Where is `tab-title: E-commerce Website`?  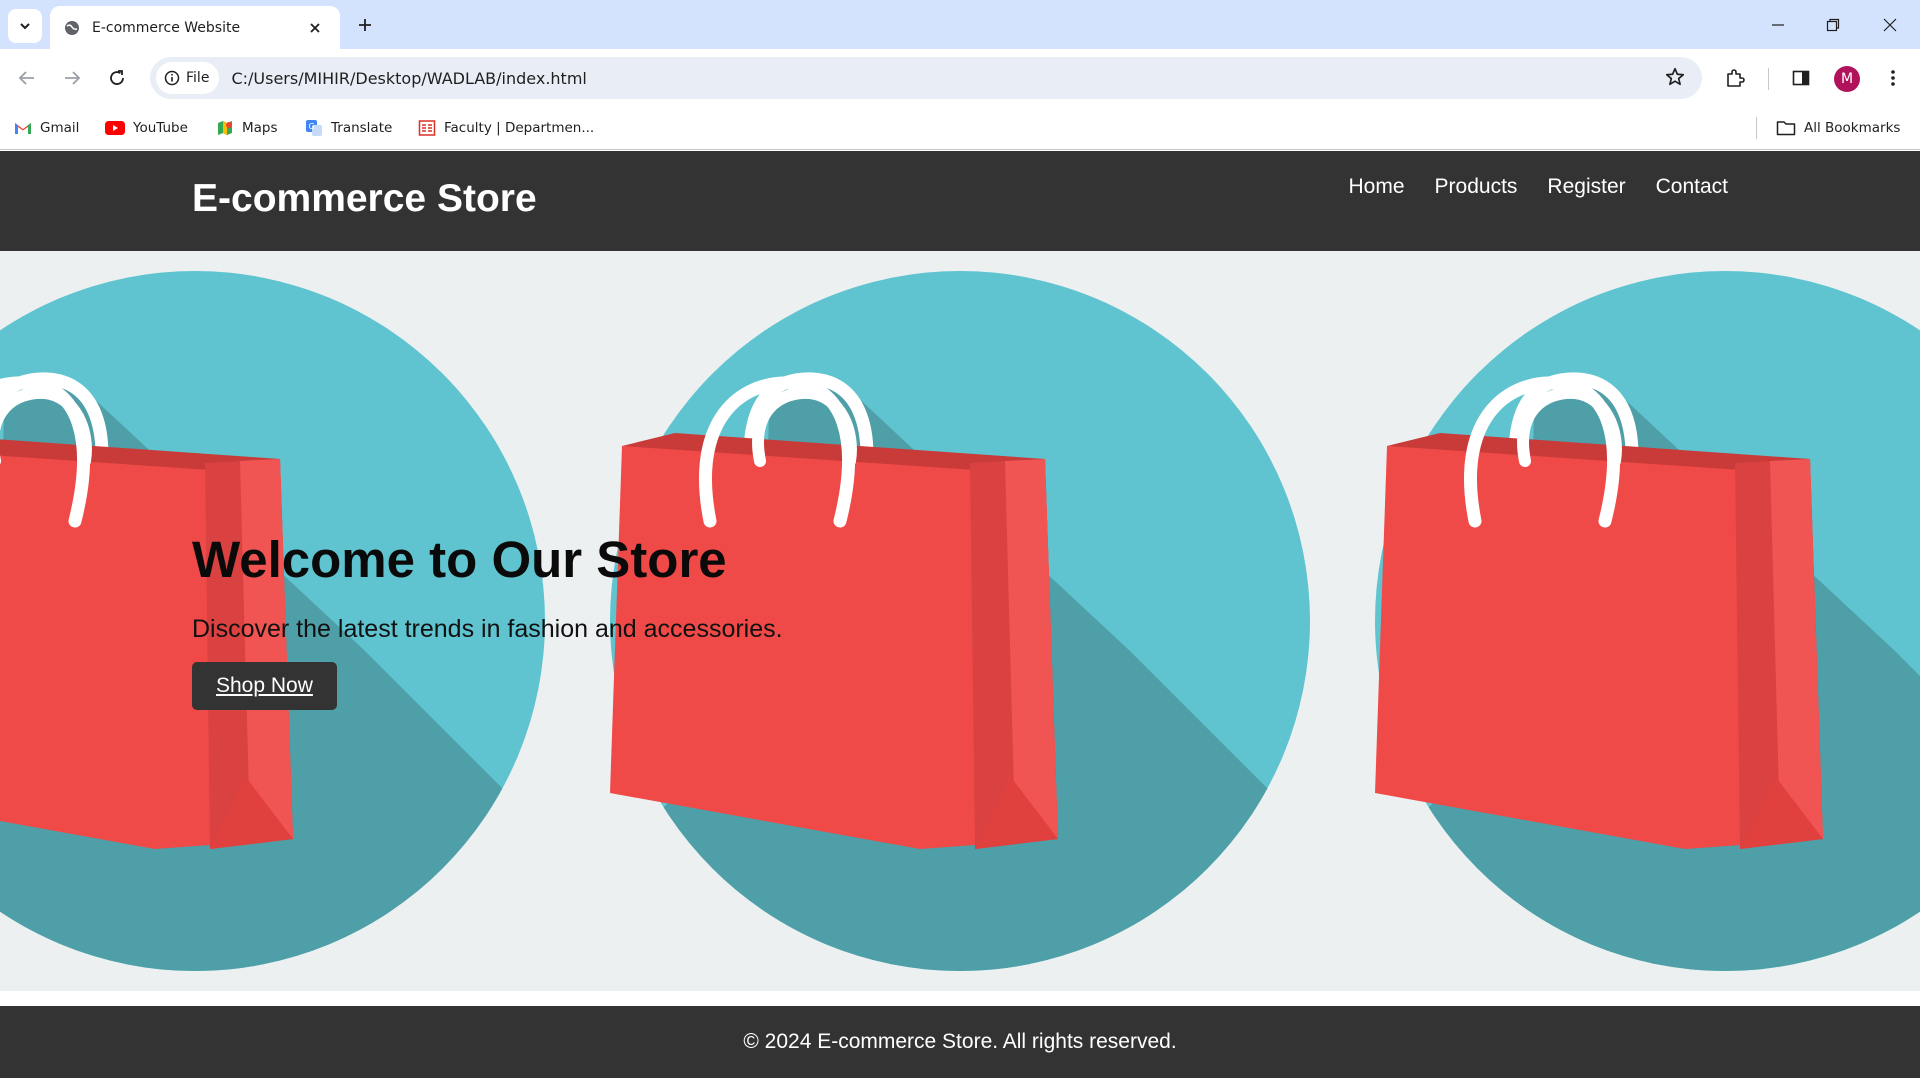
tab-title: E-commerce Website is located at coordinates (166, 27).